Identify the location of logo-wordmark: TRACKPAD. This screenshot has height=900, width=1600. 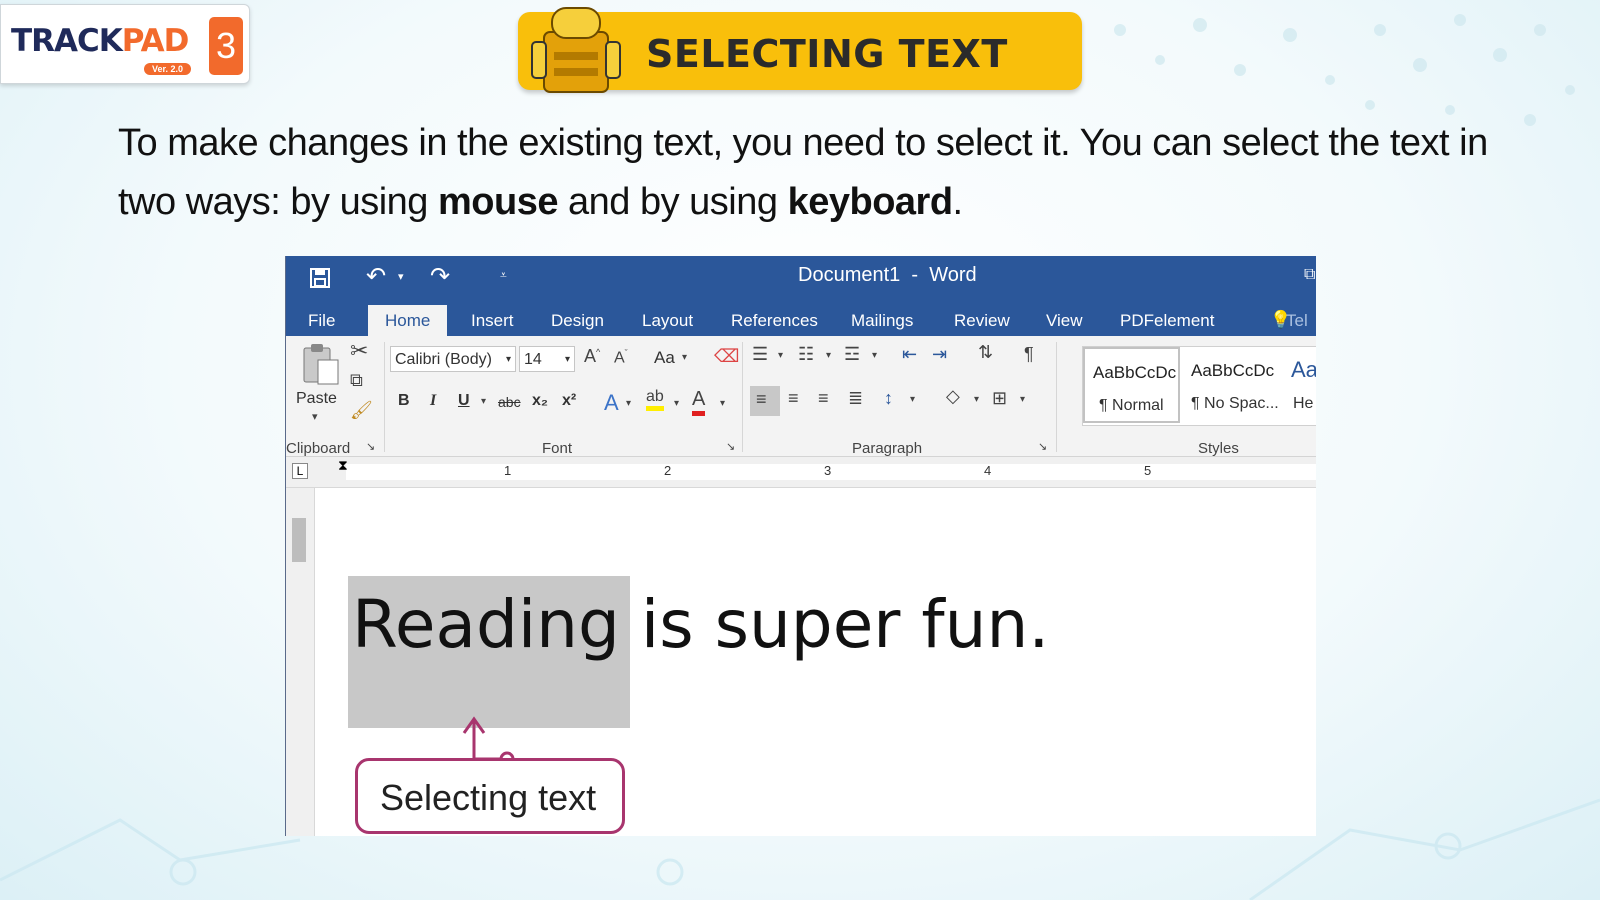
(100, 41).